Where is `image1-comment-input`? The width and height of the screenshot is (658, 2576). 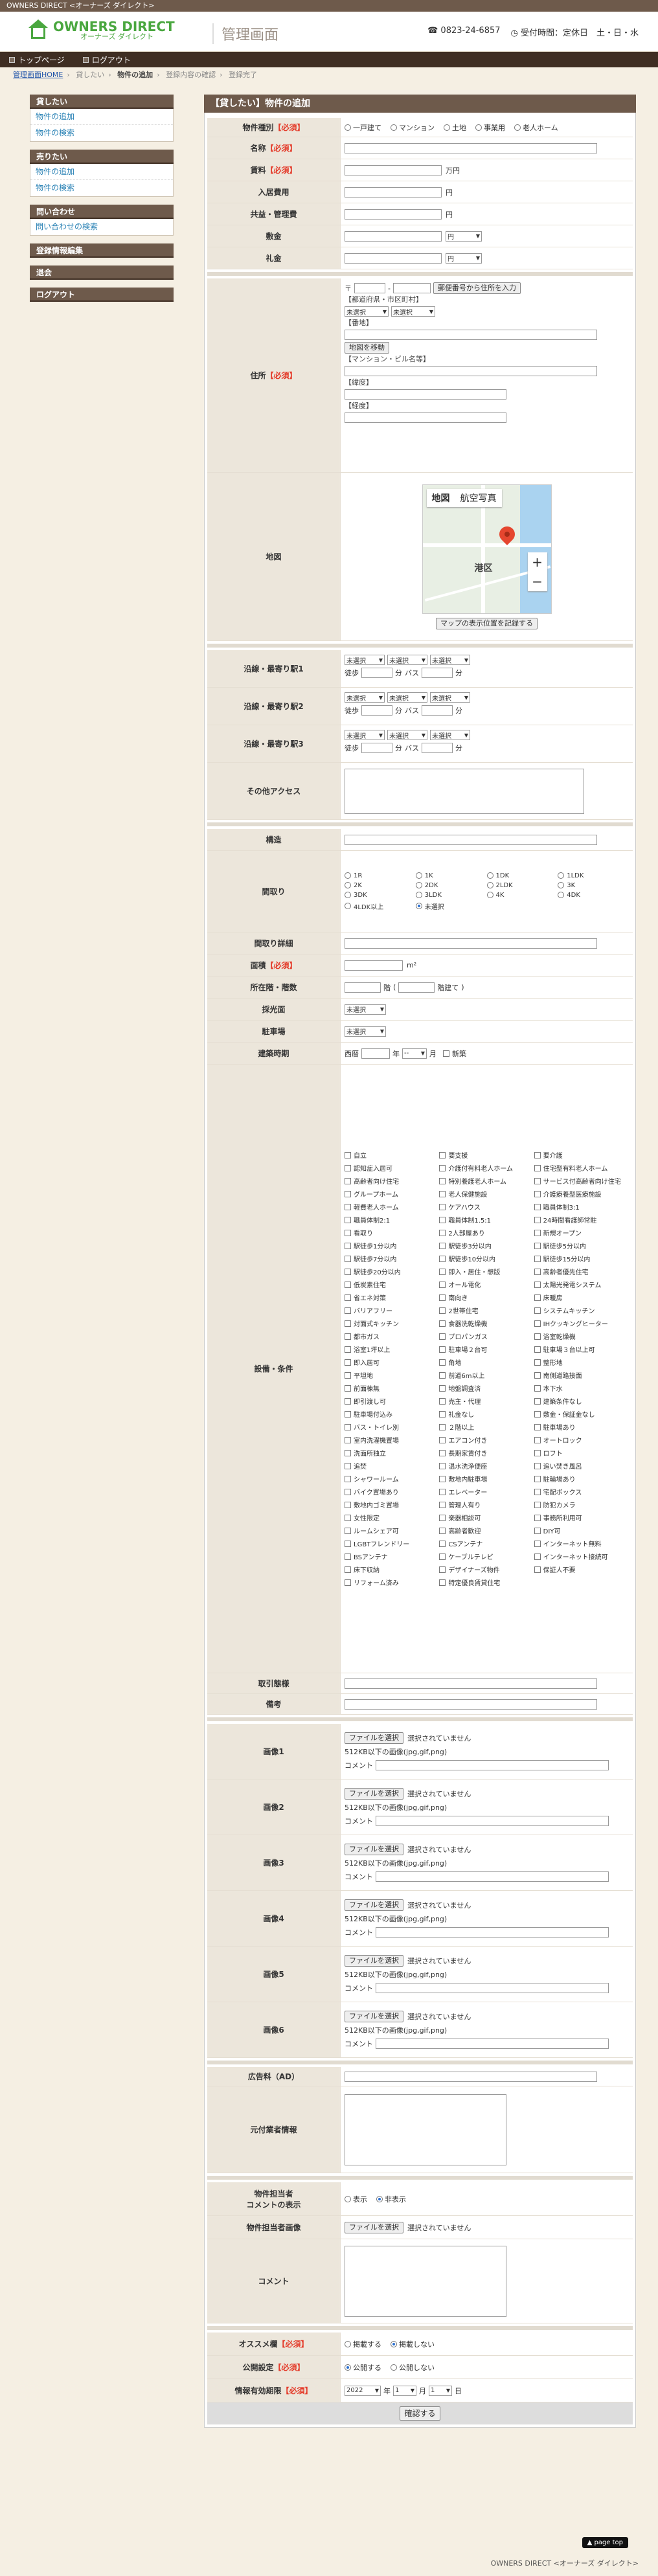
image1-comment-input is located at coordinates (492, 1764).